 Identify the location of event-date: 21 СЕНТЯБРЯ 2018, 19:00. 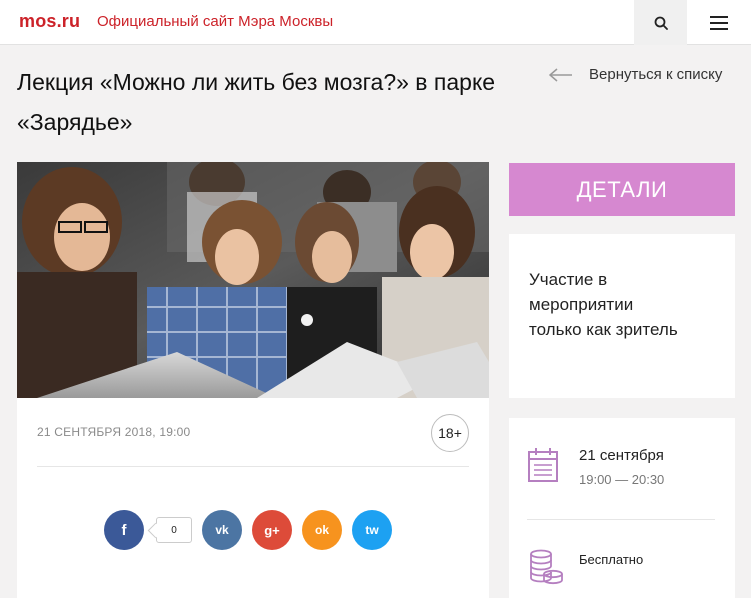
(114, 432).